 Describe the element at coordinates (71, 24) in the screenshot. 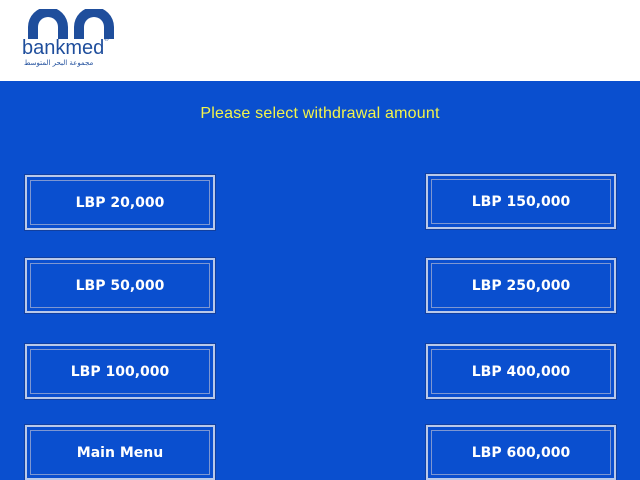

I see `logo-arches-icon` at that location.